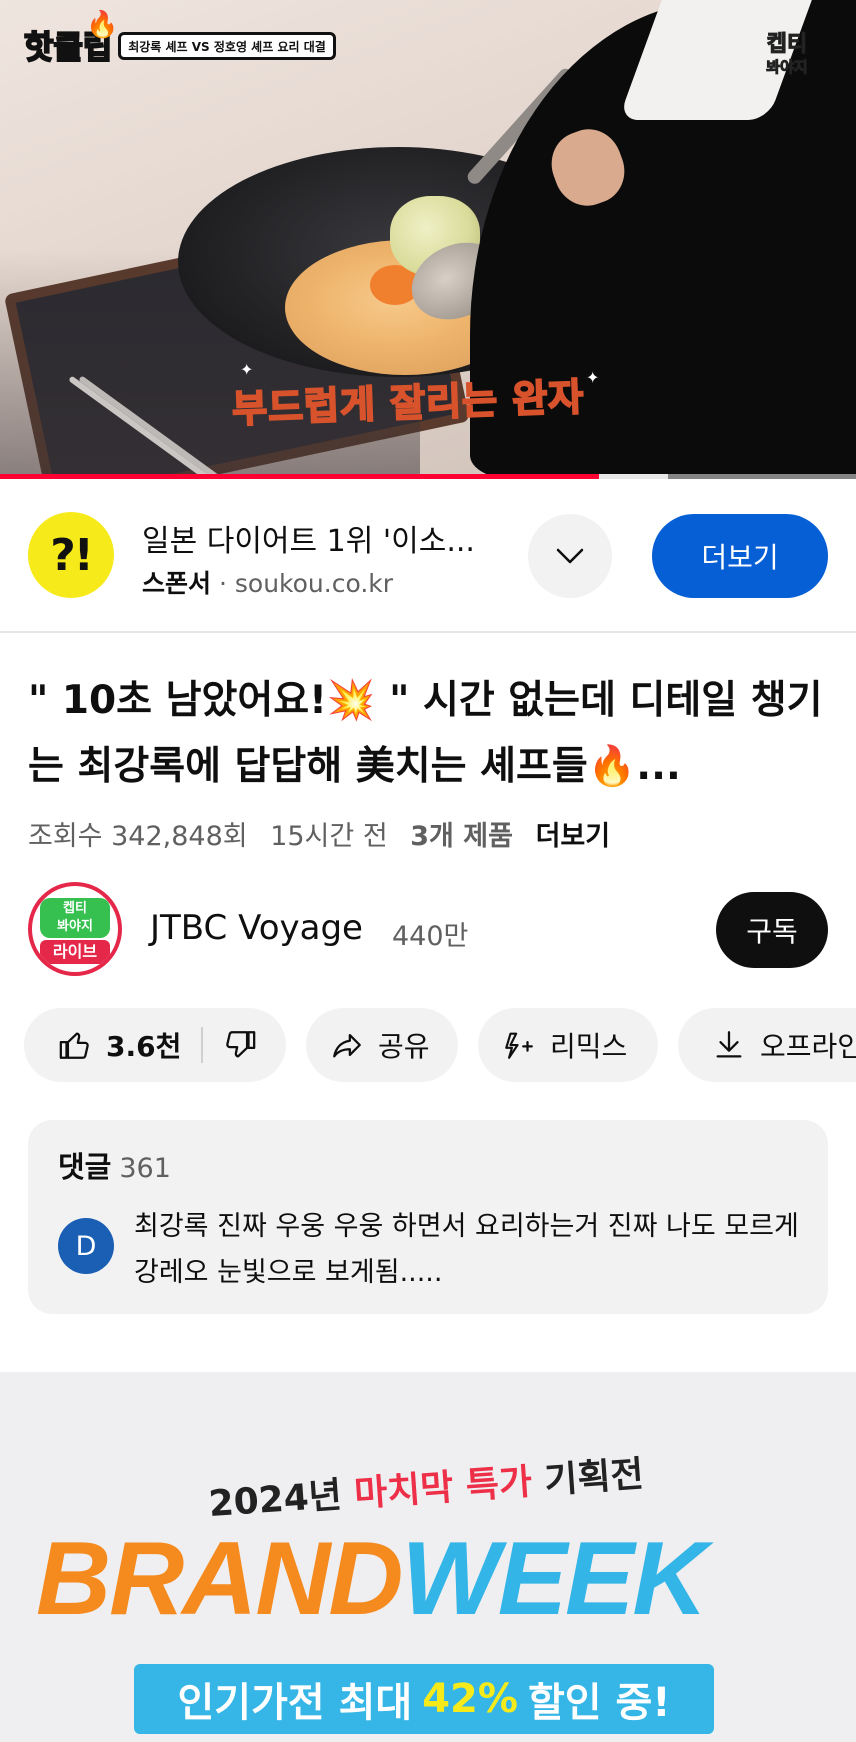 This screenshot has height=1742, width=856. What do you see at coordinates (75, 918) in the screenshot?
I see `channel-avatar-logo: 켑티 봐야지` at bounding box center [75, 918].